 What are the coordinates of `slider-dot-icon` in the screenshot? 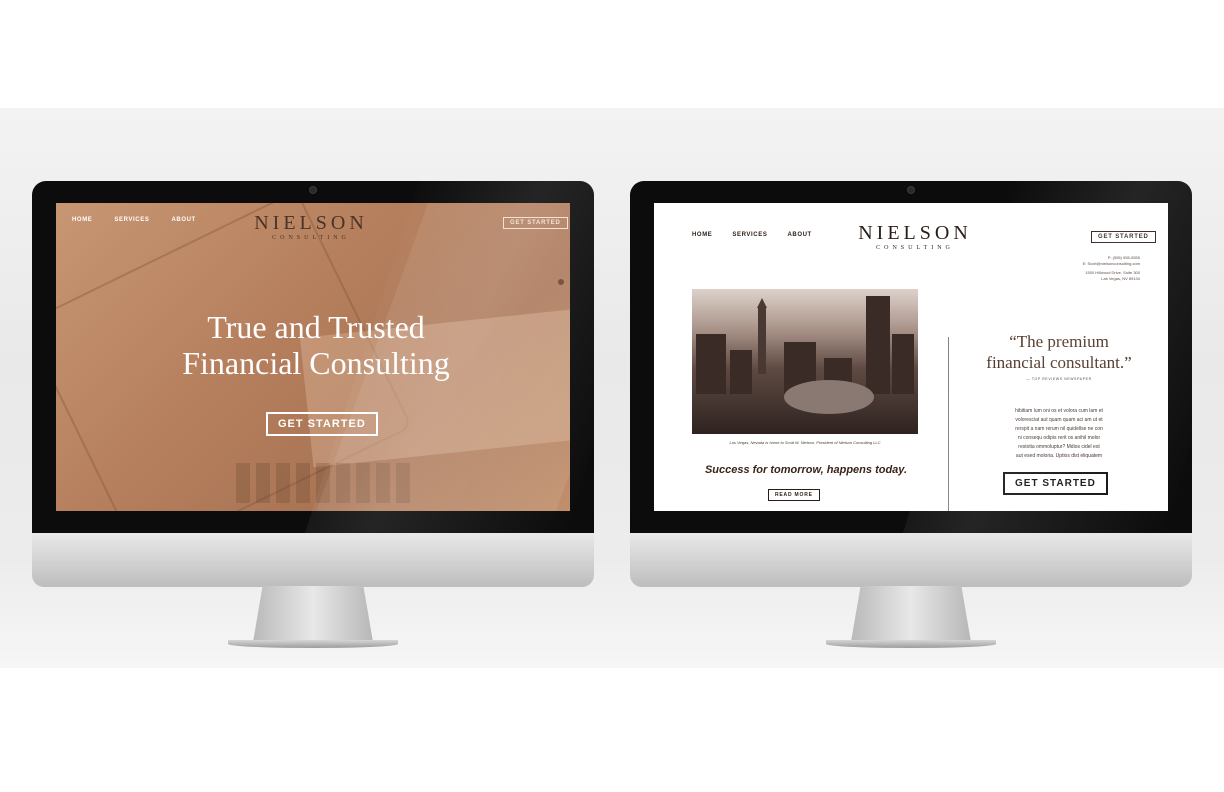 It's located at (561, 282).